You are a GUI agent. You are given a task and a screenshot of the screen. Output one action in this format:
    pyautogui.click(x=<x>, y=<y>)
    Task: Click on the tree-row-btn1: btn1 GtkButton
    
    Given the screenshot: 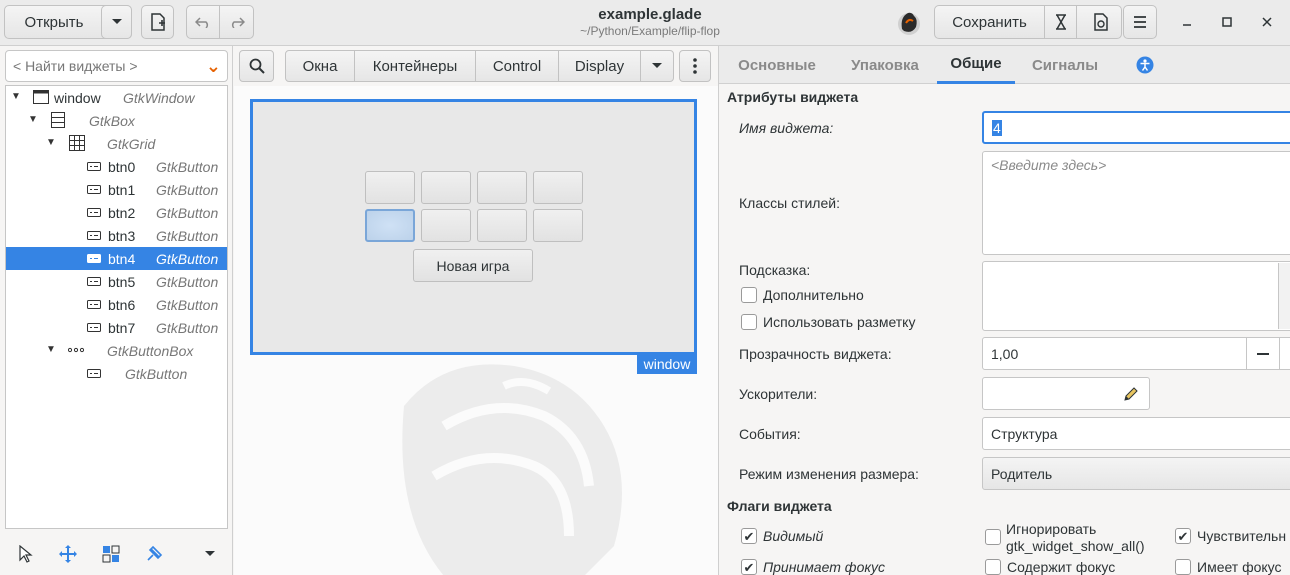 What is the action you would take?
    pyautogui.click(x=116, y=189)
    